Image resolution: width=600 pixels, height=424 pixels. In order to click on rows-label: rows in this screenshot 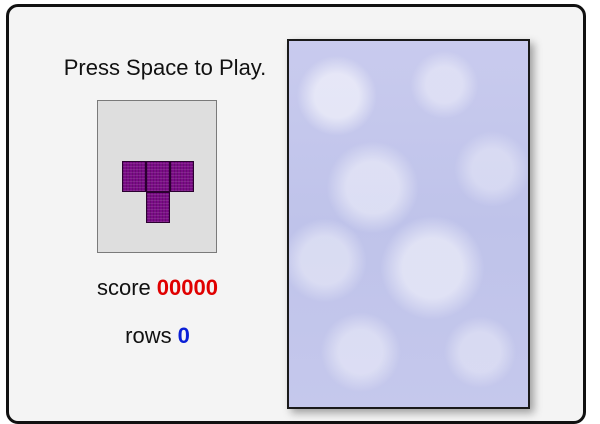, I will do `click(148, 335)`.